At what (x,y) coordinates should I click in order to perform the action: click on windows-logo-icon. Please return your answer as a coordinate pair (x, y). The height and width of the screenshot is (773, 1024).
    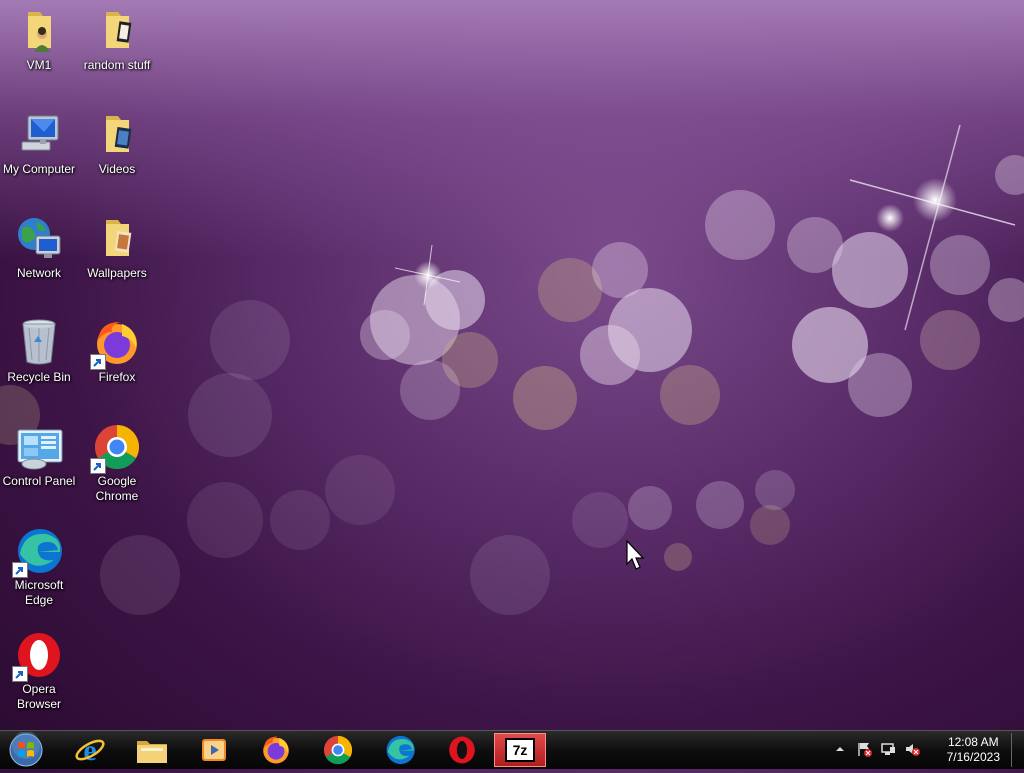
    Looking at the image, I should click on (26, 749).